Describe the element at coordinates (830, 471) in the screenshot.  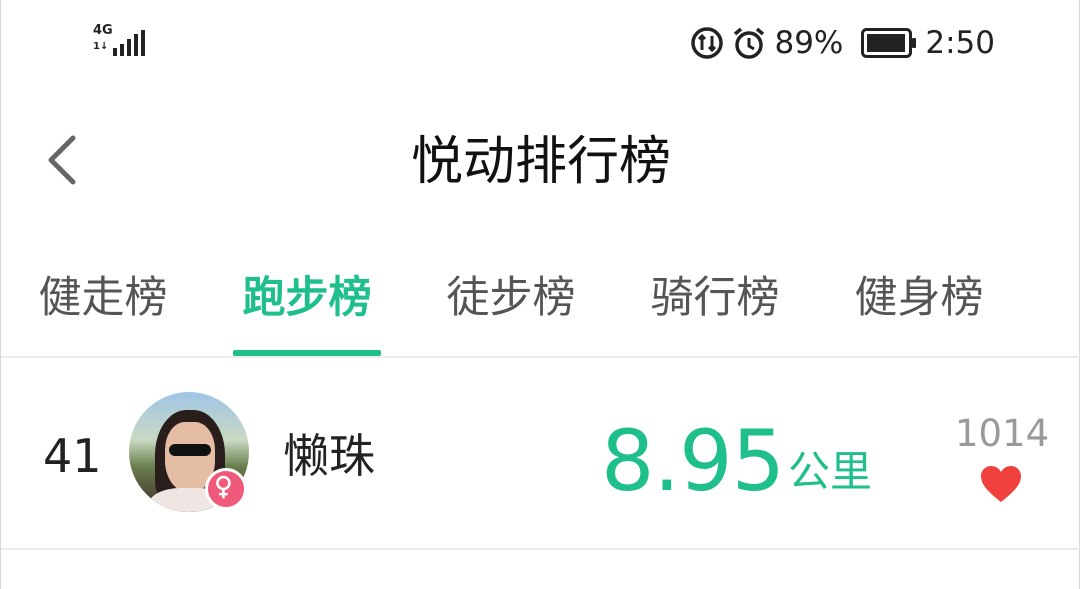
I see `distance-unit: 公里` at that location.